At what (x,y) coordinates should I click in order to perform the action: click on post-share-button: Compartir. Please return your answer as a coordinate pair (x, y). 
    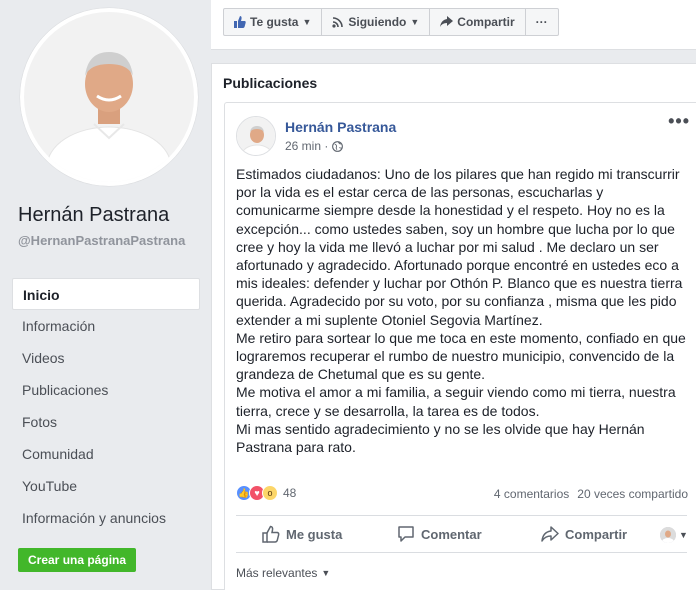
    Looking at the image, I should click on (584, 534).